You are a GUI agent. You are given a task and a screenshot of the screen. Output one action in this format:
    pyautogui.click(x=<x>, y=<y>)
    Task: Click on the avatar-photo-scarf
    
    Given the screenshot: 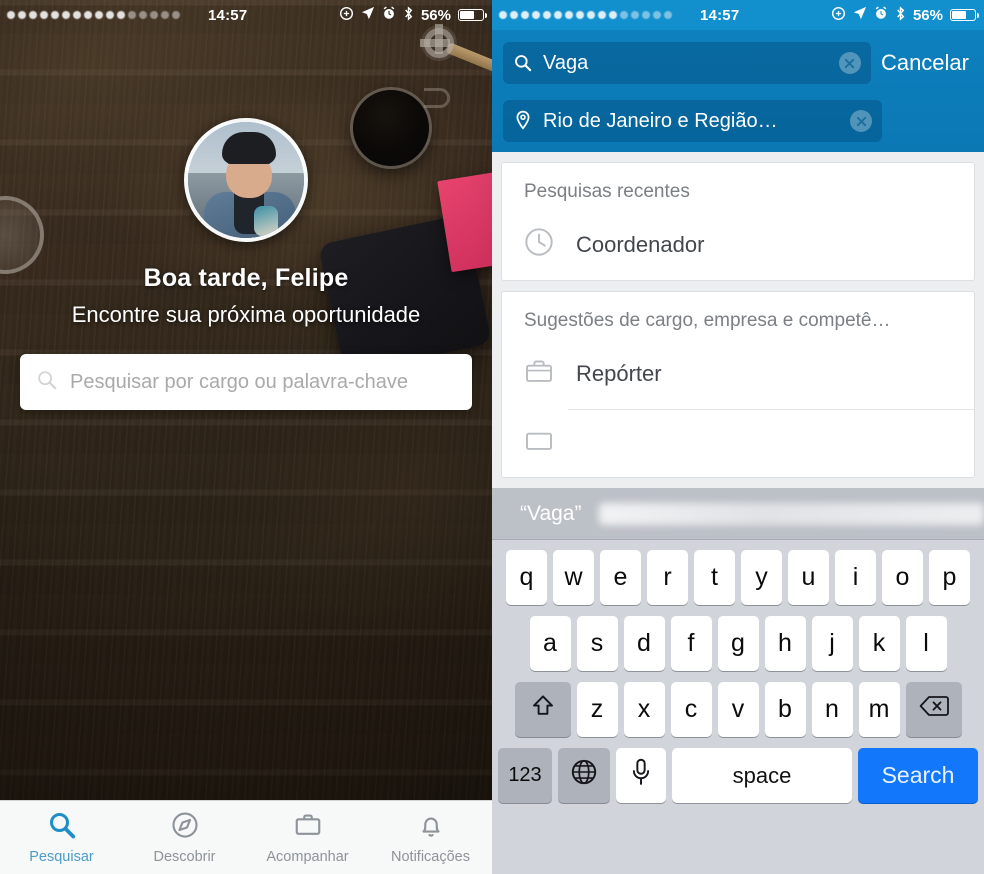 What is the action you would take?
    pyautogui.click(x=266, y=221)
    